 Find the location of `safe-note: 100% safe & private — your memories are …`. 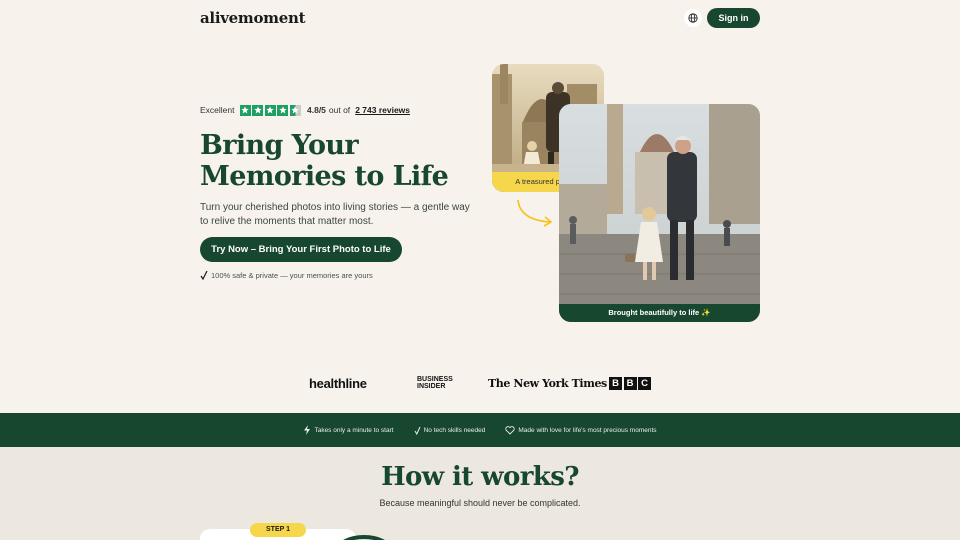

safe-note: 100% safe & private — your memories are … is located at coordinates (286, 275).